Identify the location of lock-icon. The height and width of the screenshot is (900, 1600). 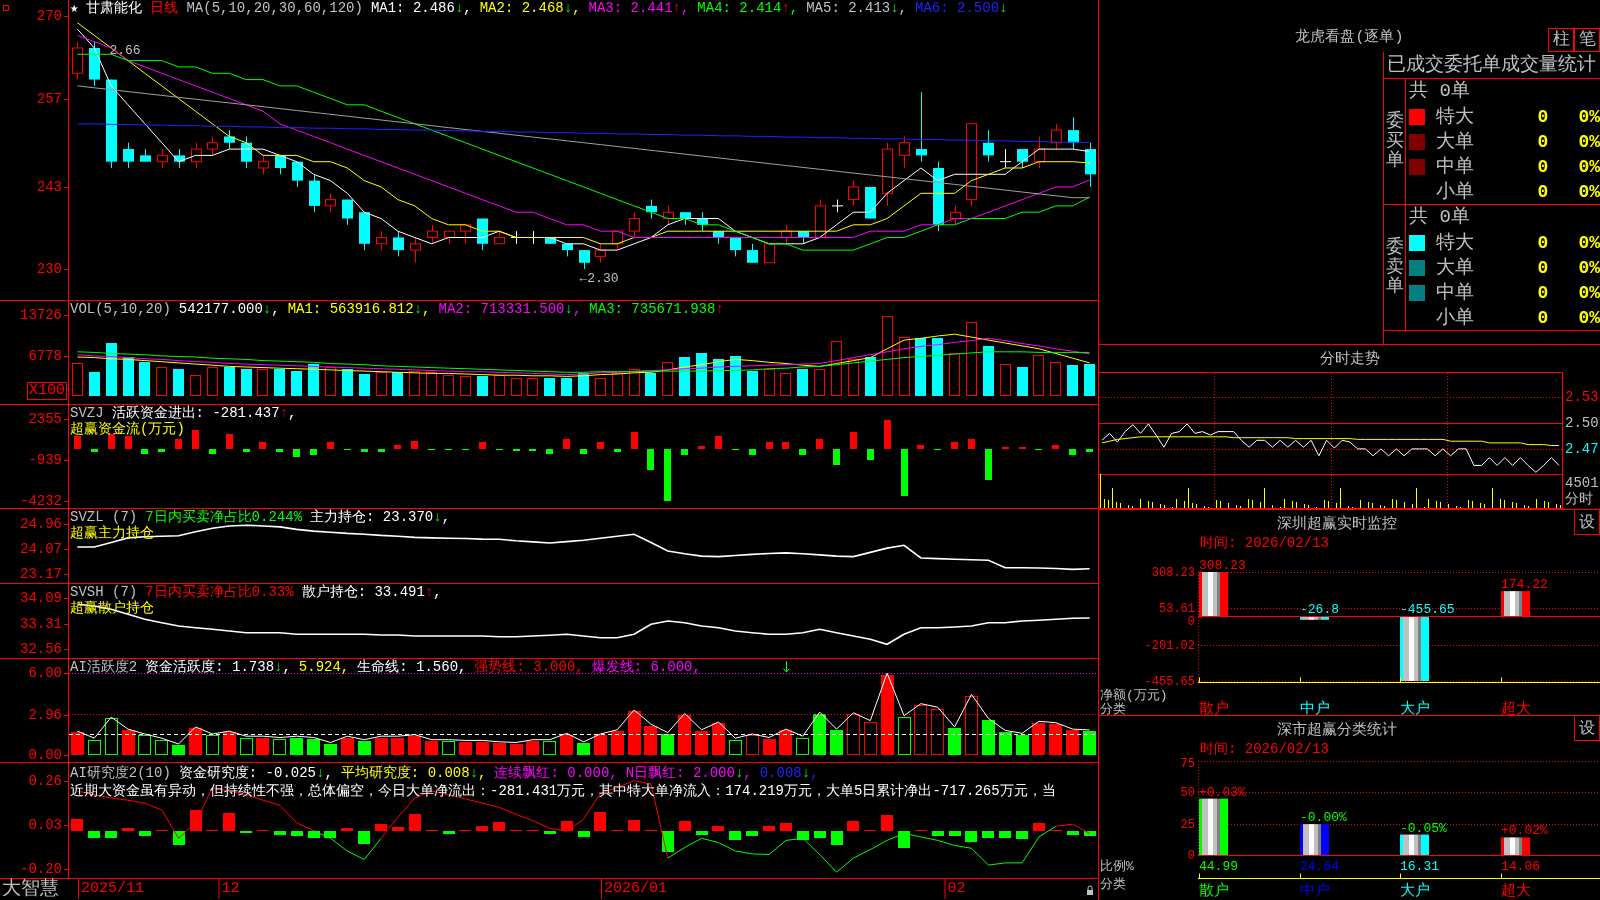
(1090, 890).